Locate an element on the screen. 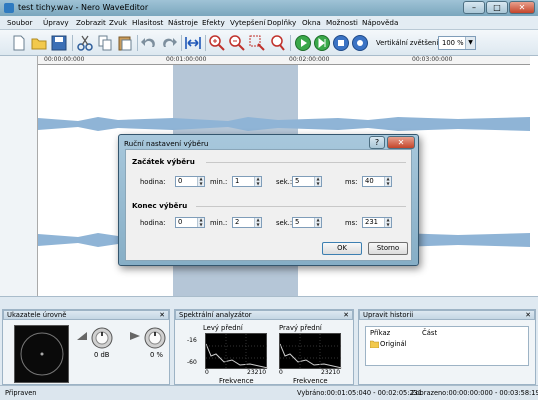 This screenshot has width=538, height=400. start-ms-label: ms: is located at coordinates (351, 182).